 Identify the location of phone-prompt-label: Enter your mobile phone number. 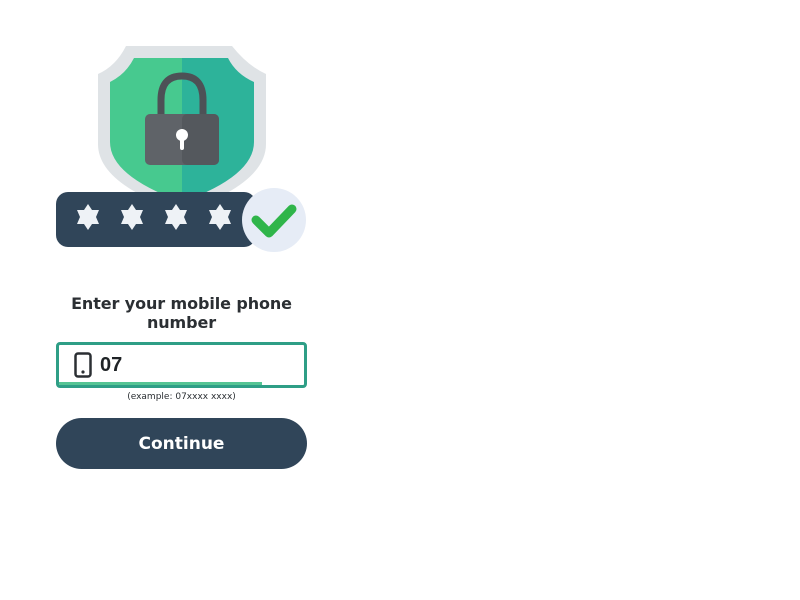
(181, 313).